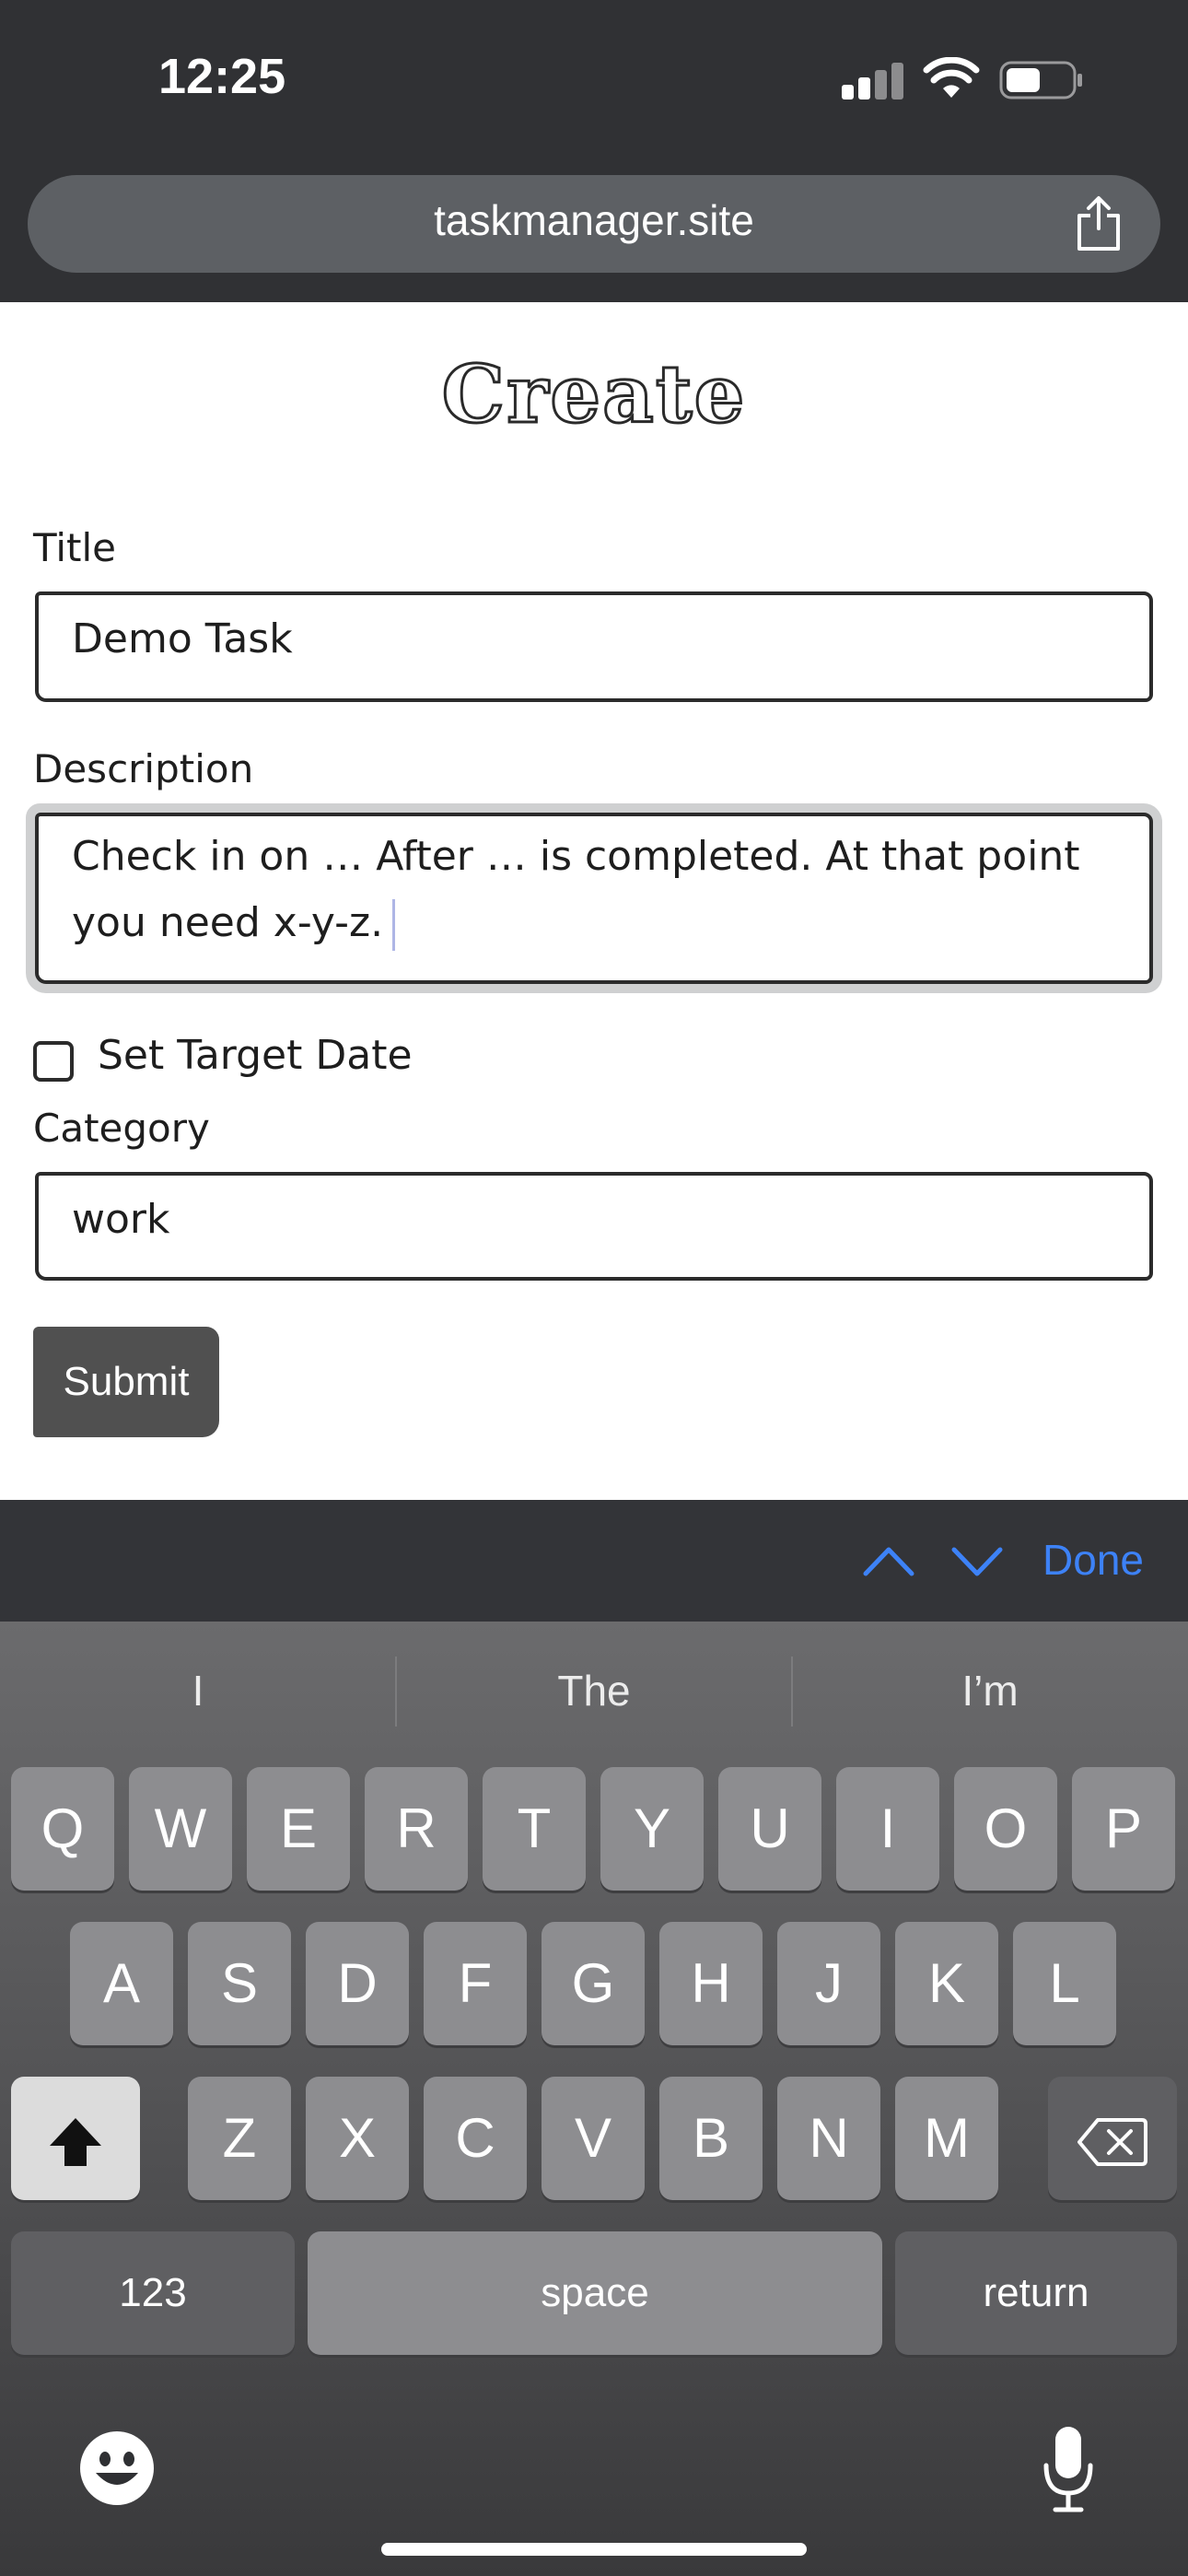 This screenshot has width=1188, height=2576. Describe the element at coordinates (1099, 223) in the screenshot. I see `share-icon` at that location.